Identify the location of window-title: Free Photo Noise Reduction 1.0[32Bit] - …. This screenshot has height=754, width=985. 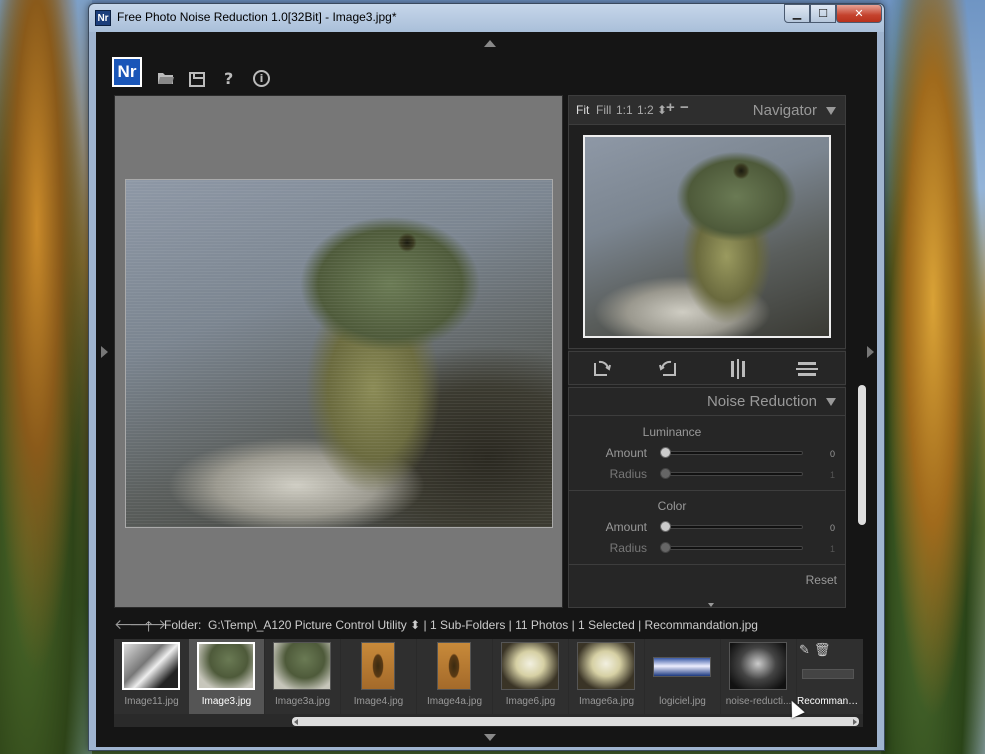
(257, 17).